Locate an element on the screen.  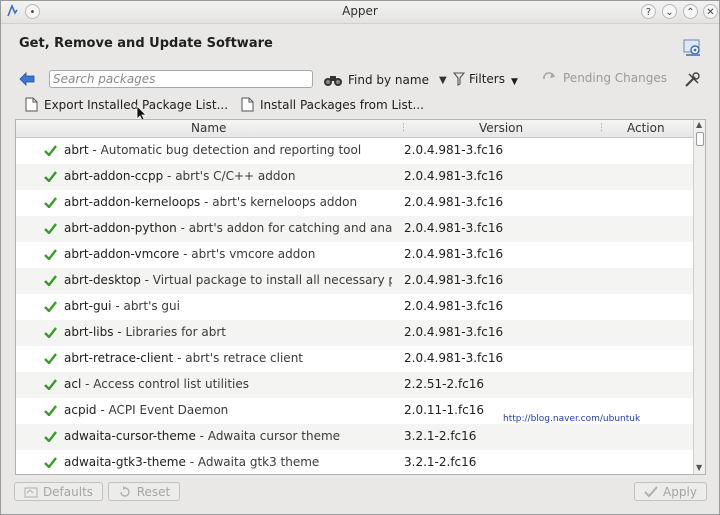
close-button: ✕ is located at coordinates (710, 11).